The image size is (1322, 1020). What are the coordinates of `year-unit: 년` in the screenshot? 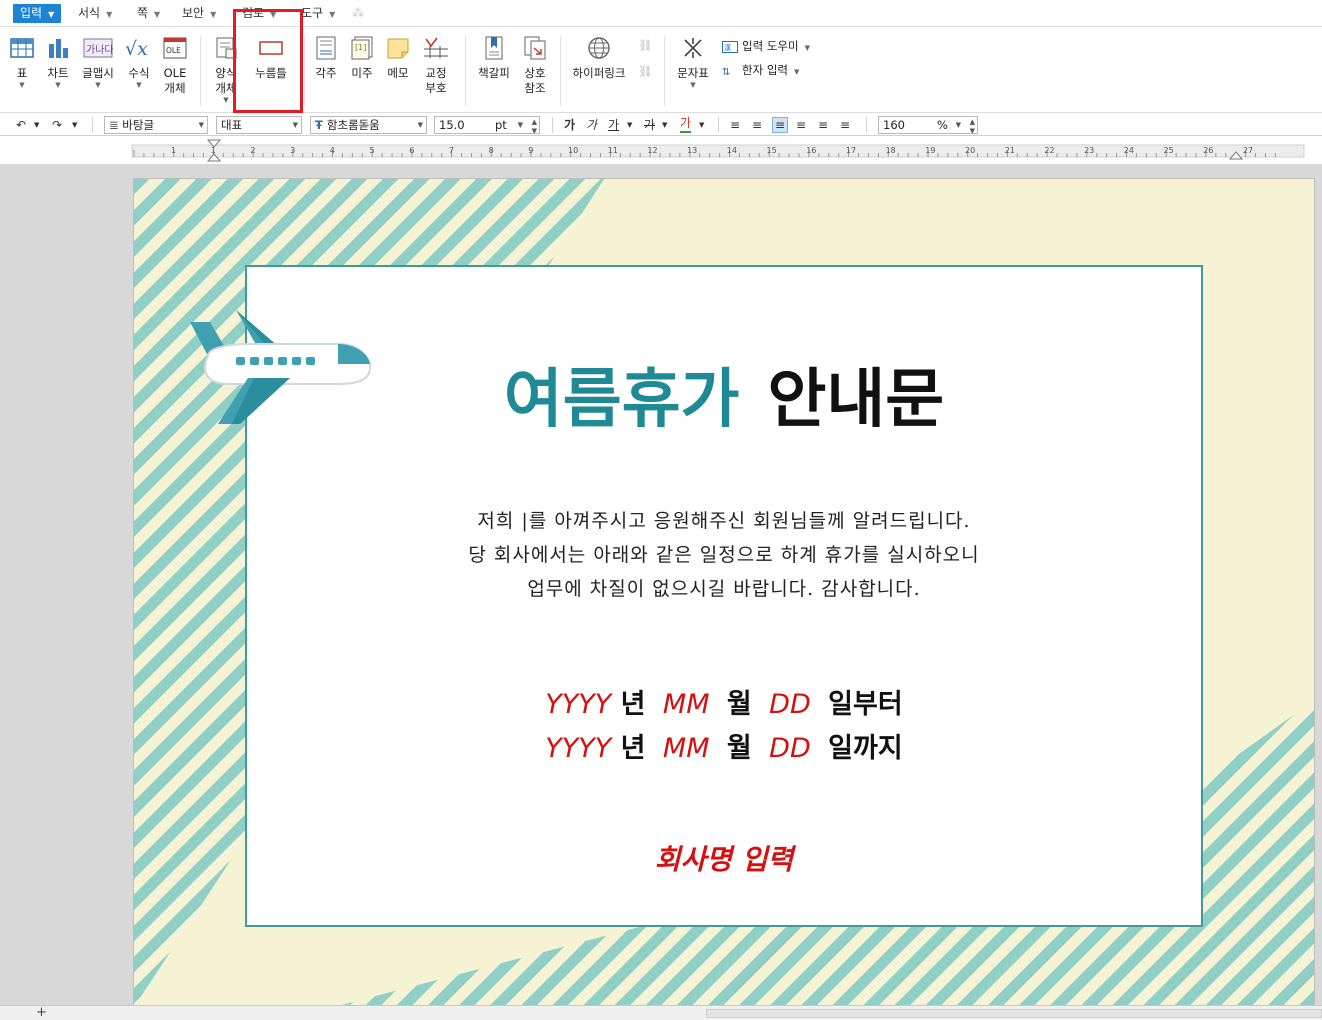 It's located at (633, 704).